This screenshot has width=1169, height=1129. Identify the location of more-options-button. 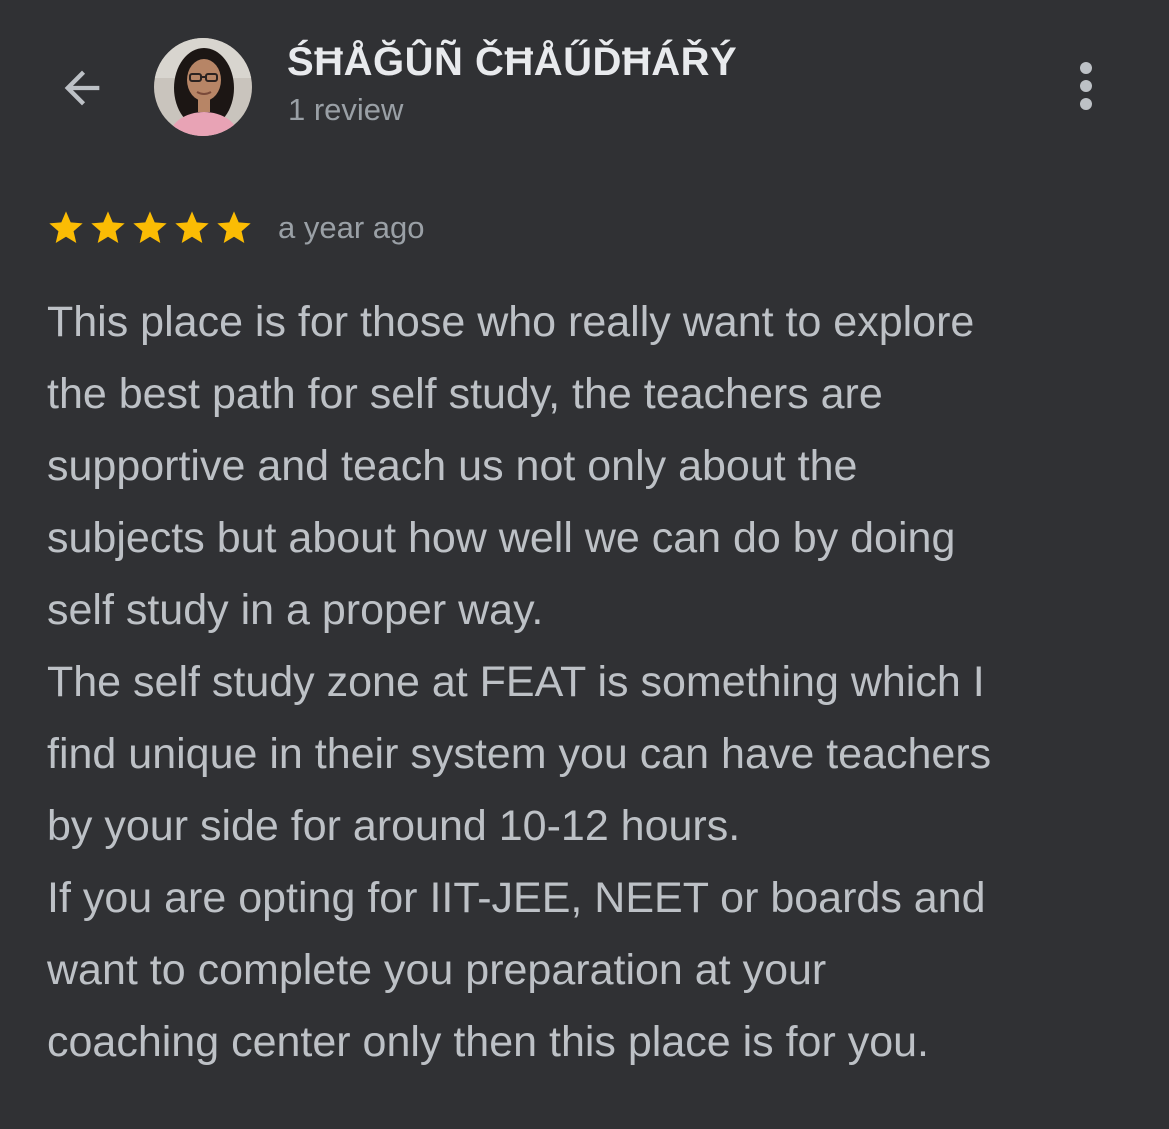
(1086, 88).